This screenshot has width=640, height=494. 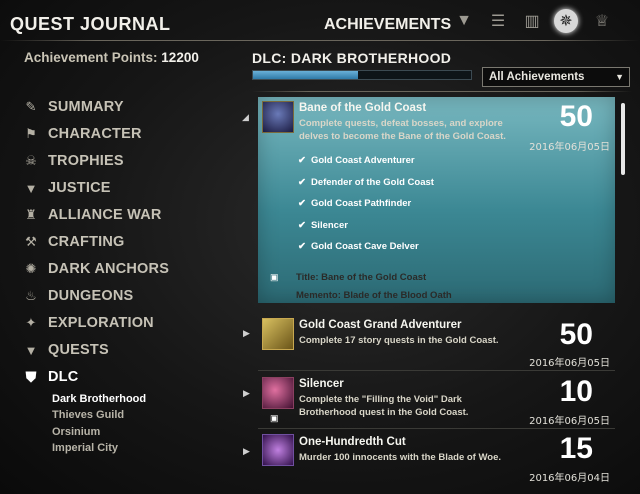 I want to click on category-alliance-war: ♜ ALLIANCE WAR, so click(x=92, y=215).